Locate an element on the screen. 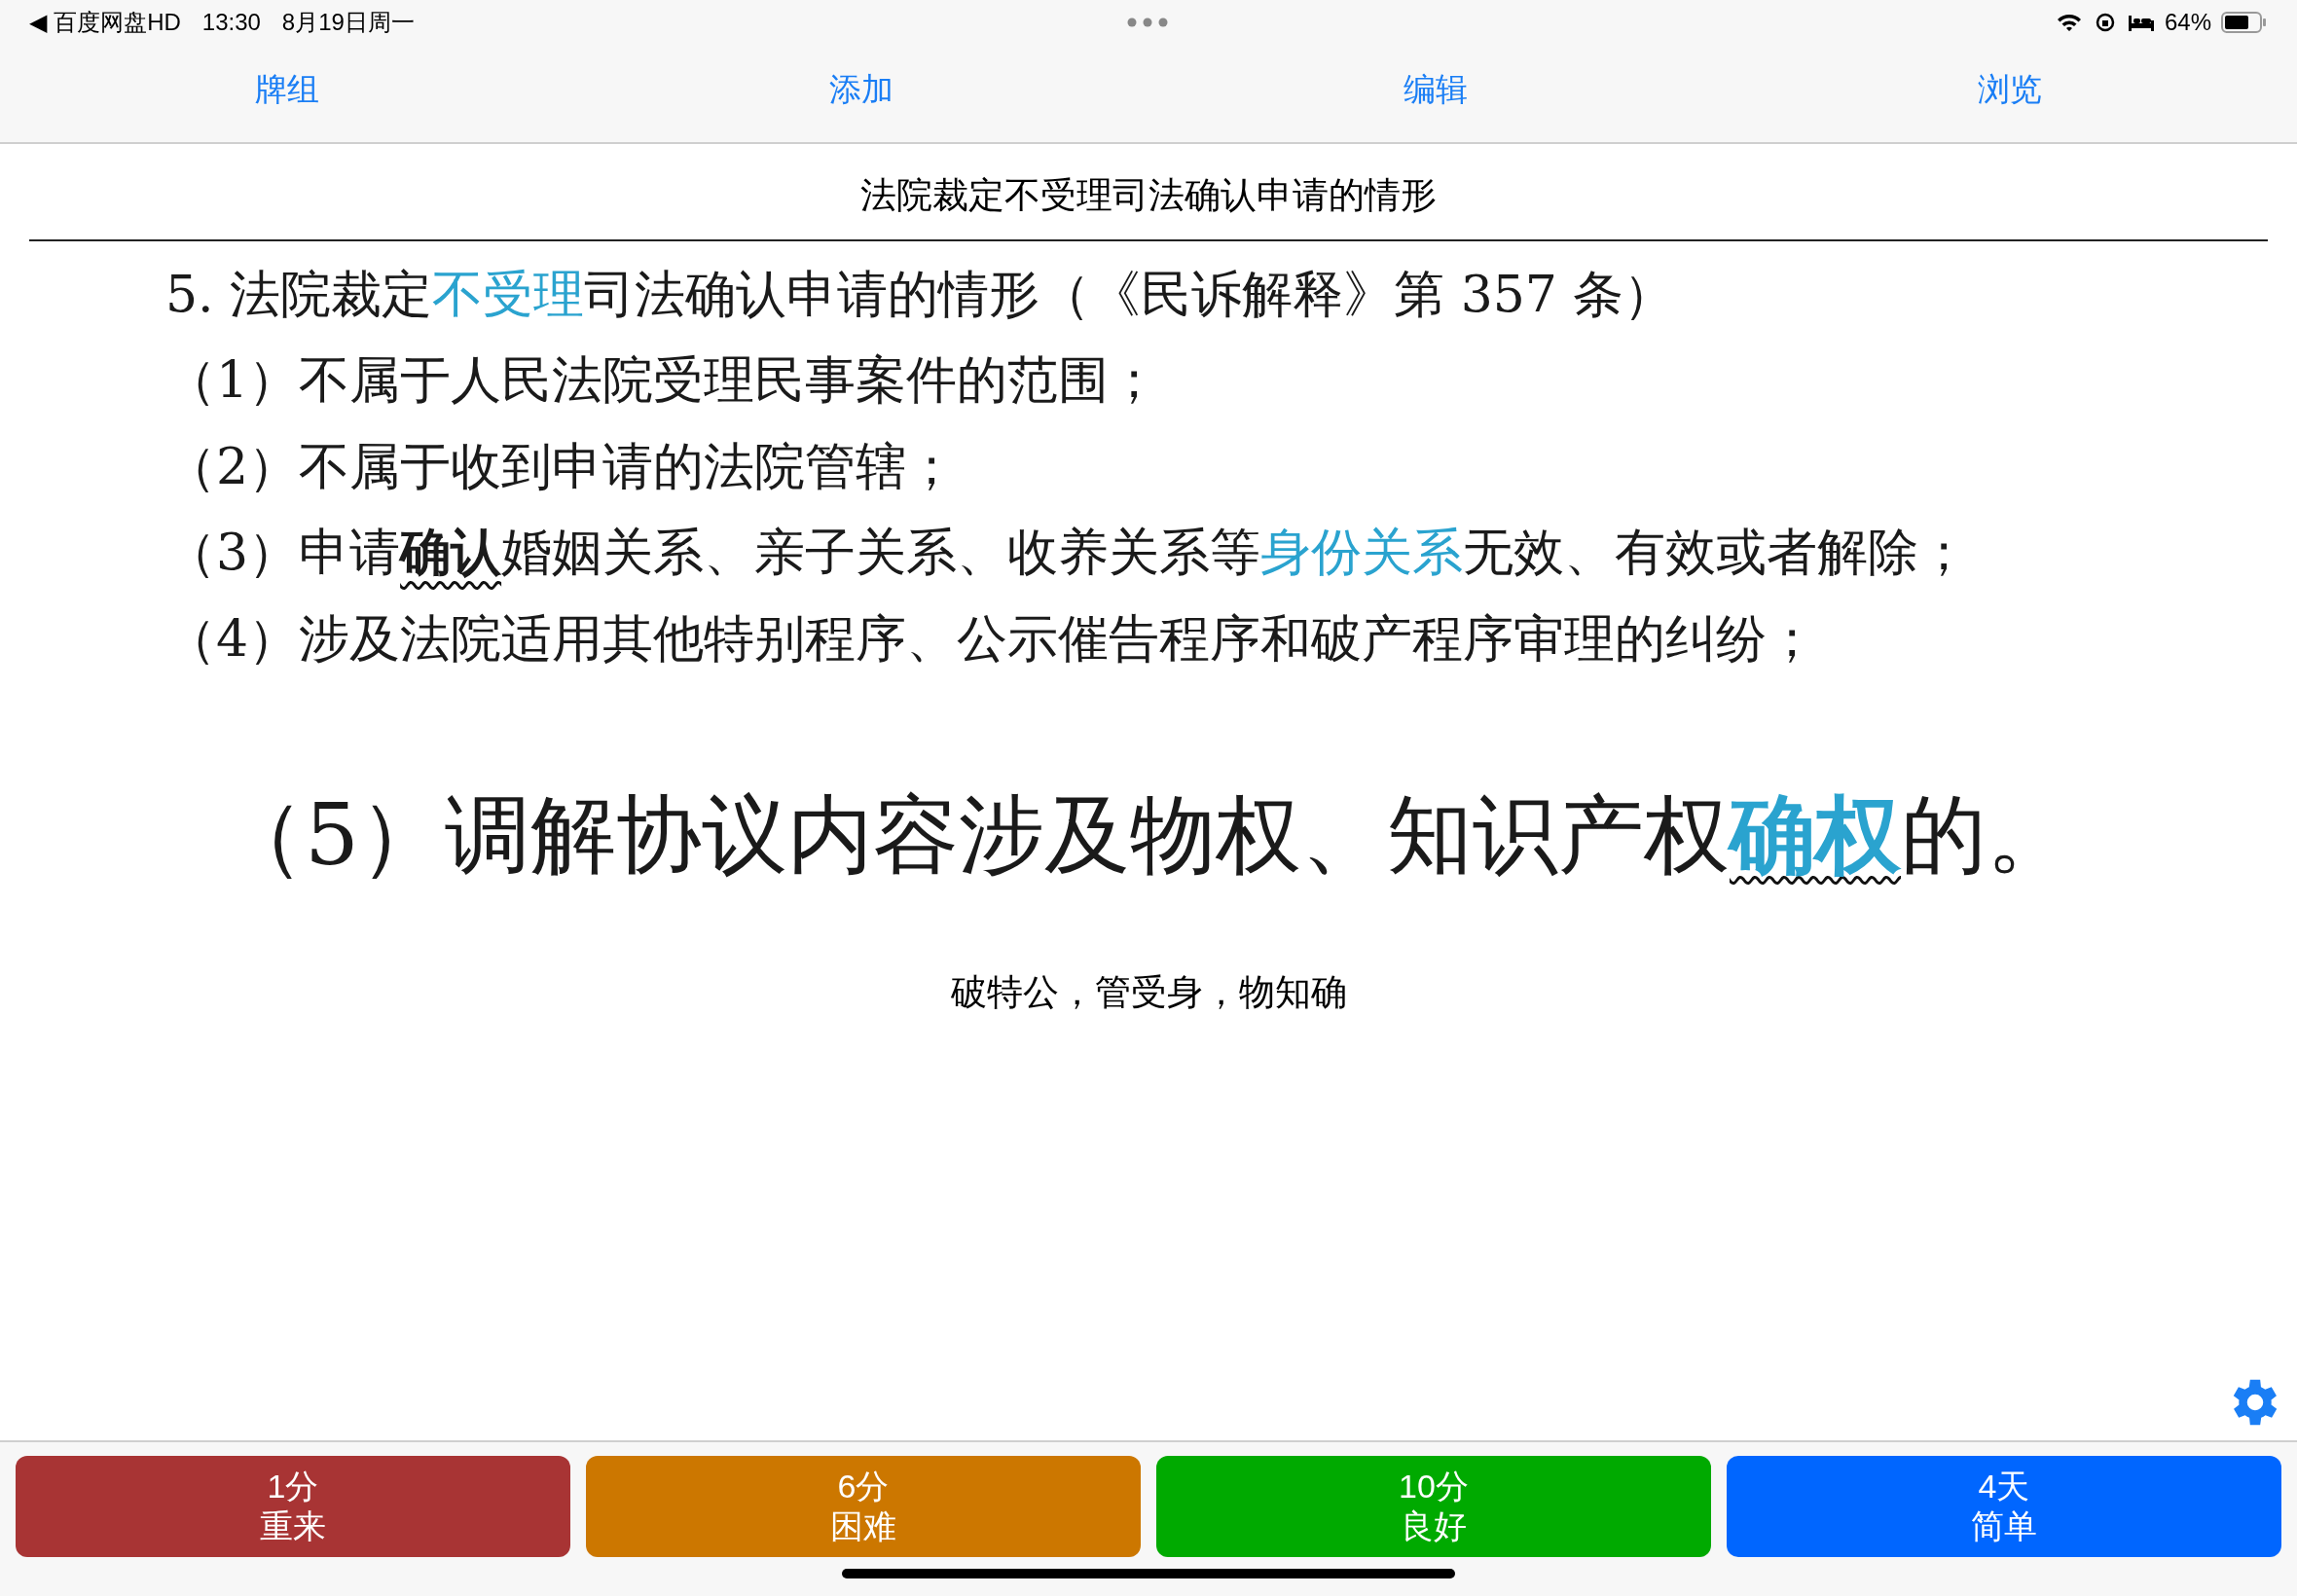  status-date: 8月19日周一 is located at coordinates (348, 22).